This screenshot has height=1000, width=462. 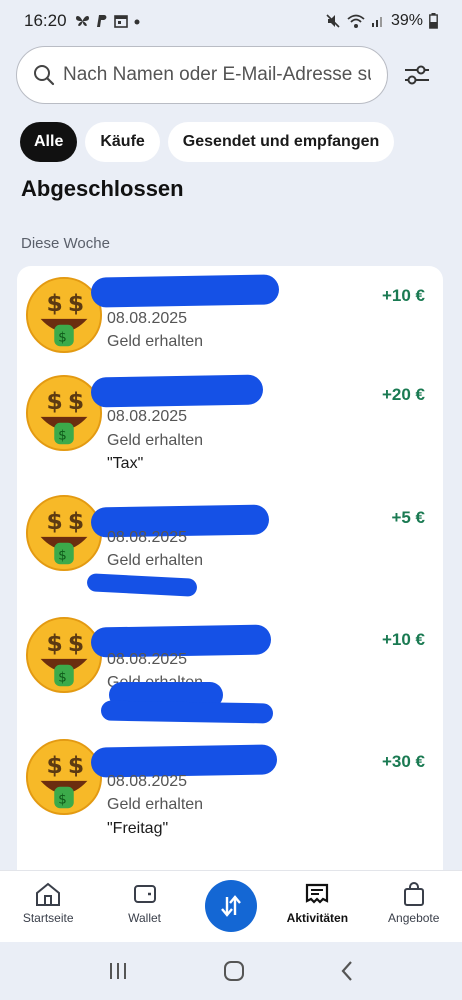 I want to click on transaction-note: "Freitag", so click(x=138, y=828).